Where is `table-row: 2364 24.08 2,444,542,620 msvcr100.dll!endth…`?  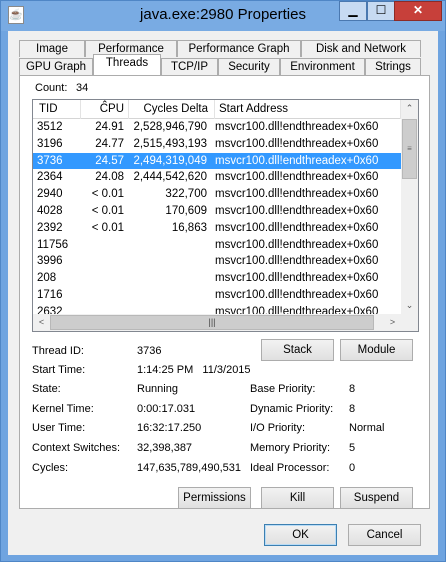 table-row: 2364 24.08 2,444,542,620 msvcr100.dll!endth… is located at coordinates (217, 177).